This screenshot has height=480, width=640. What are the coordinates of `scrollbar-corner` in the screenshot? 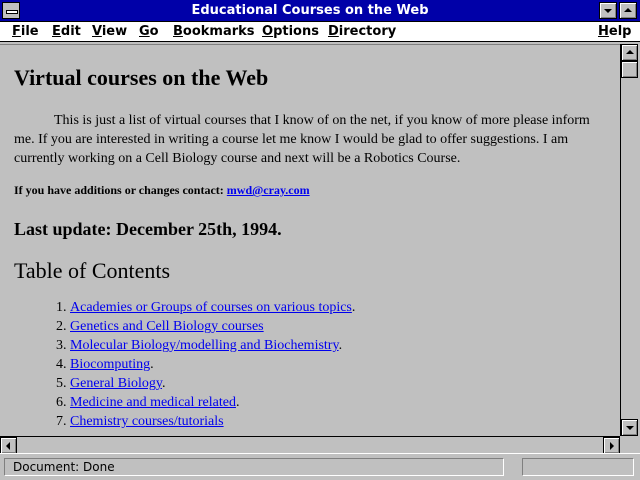 It's located at (629, 444).